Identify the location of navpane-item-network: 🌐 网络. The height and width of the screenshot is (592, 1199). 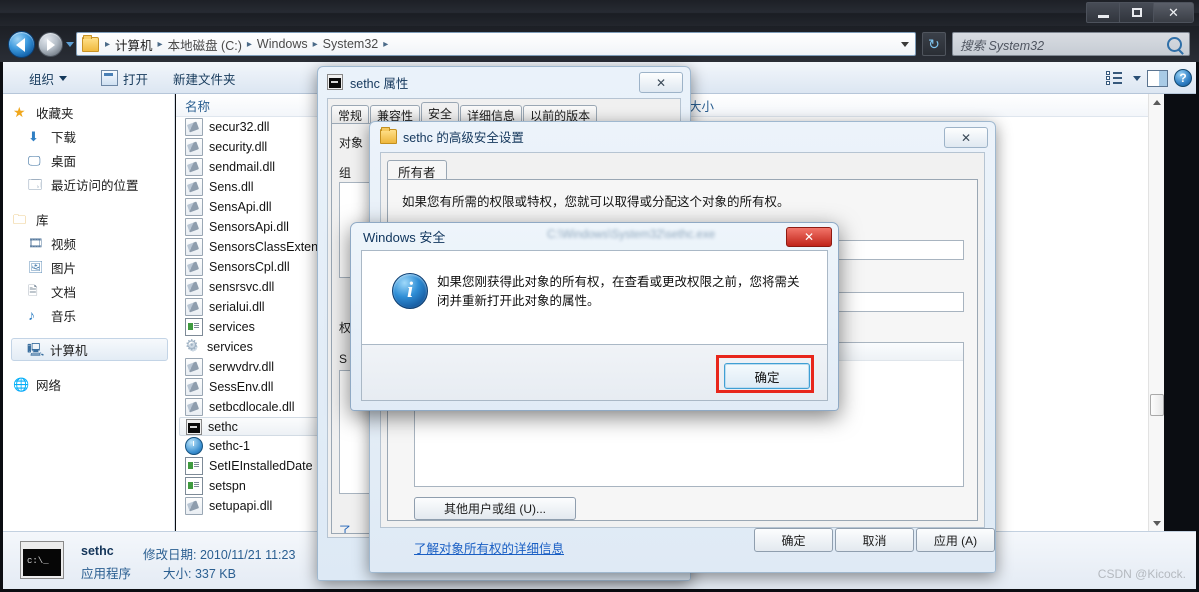
(88, 384).